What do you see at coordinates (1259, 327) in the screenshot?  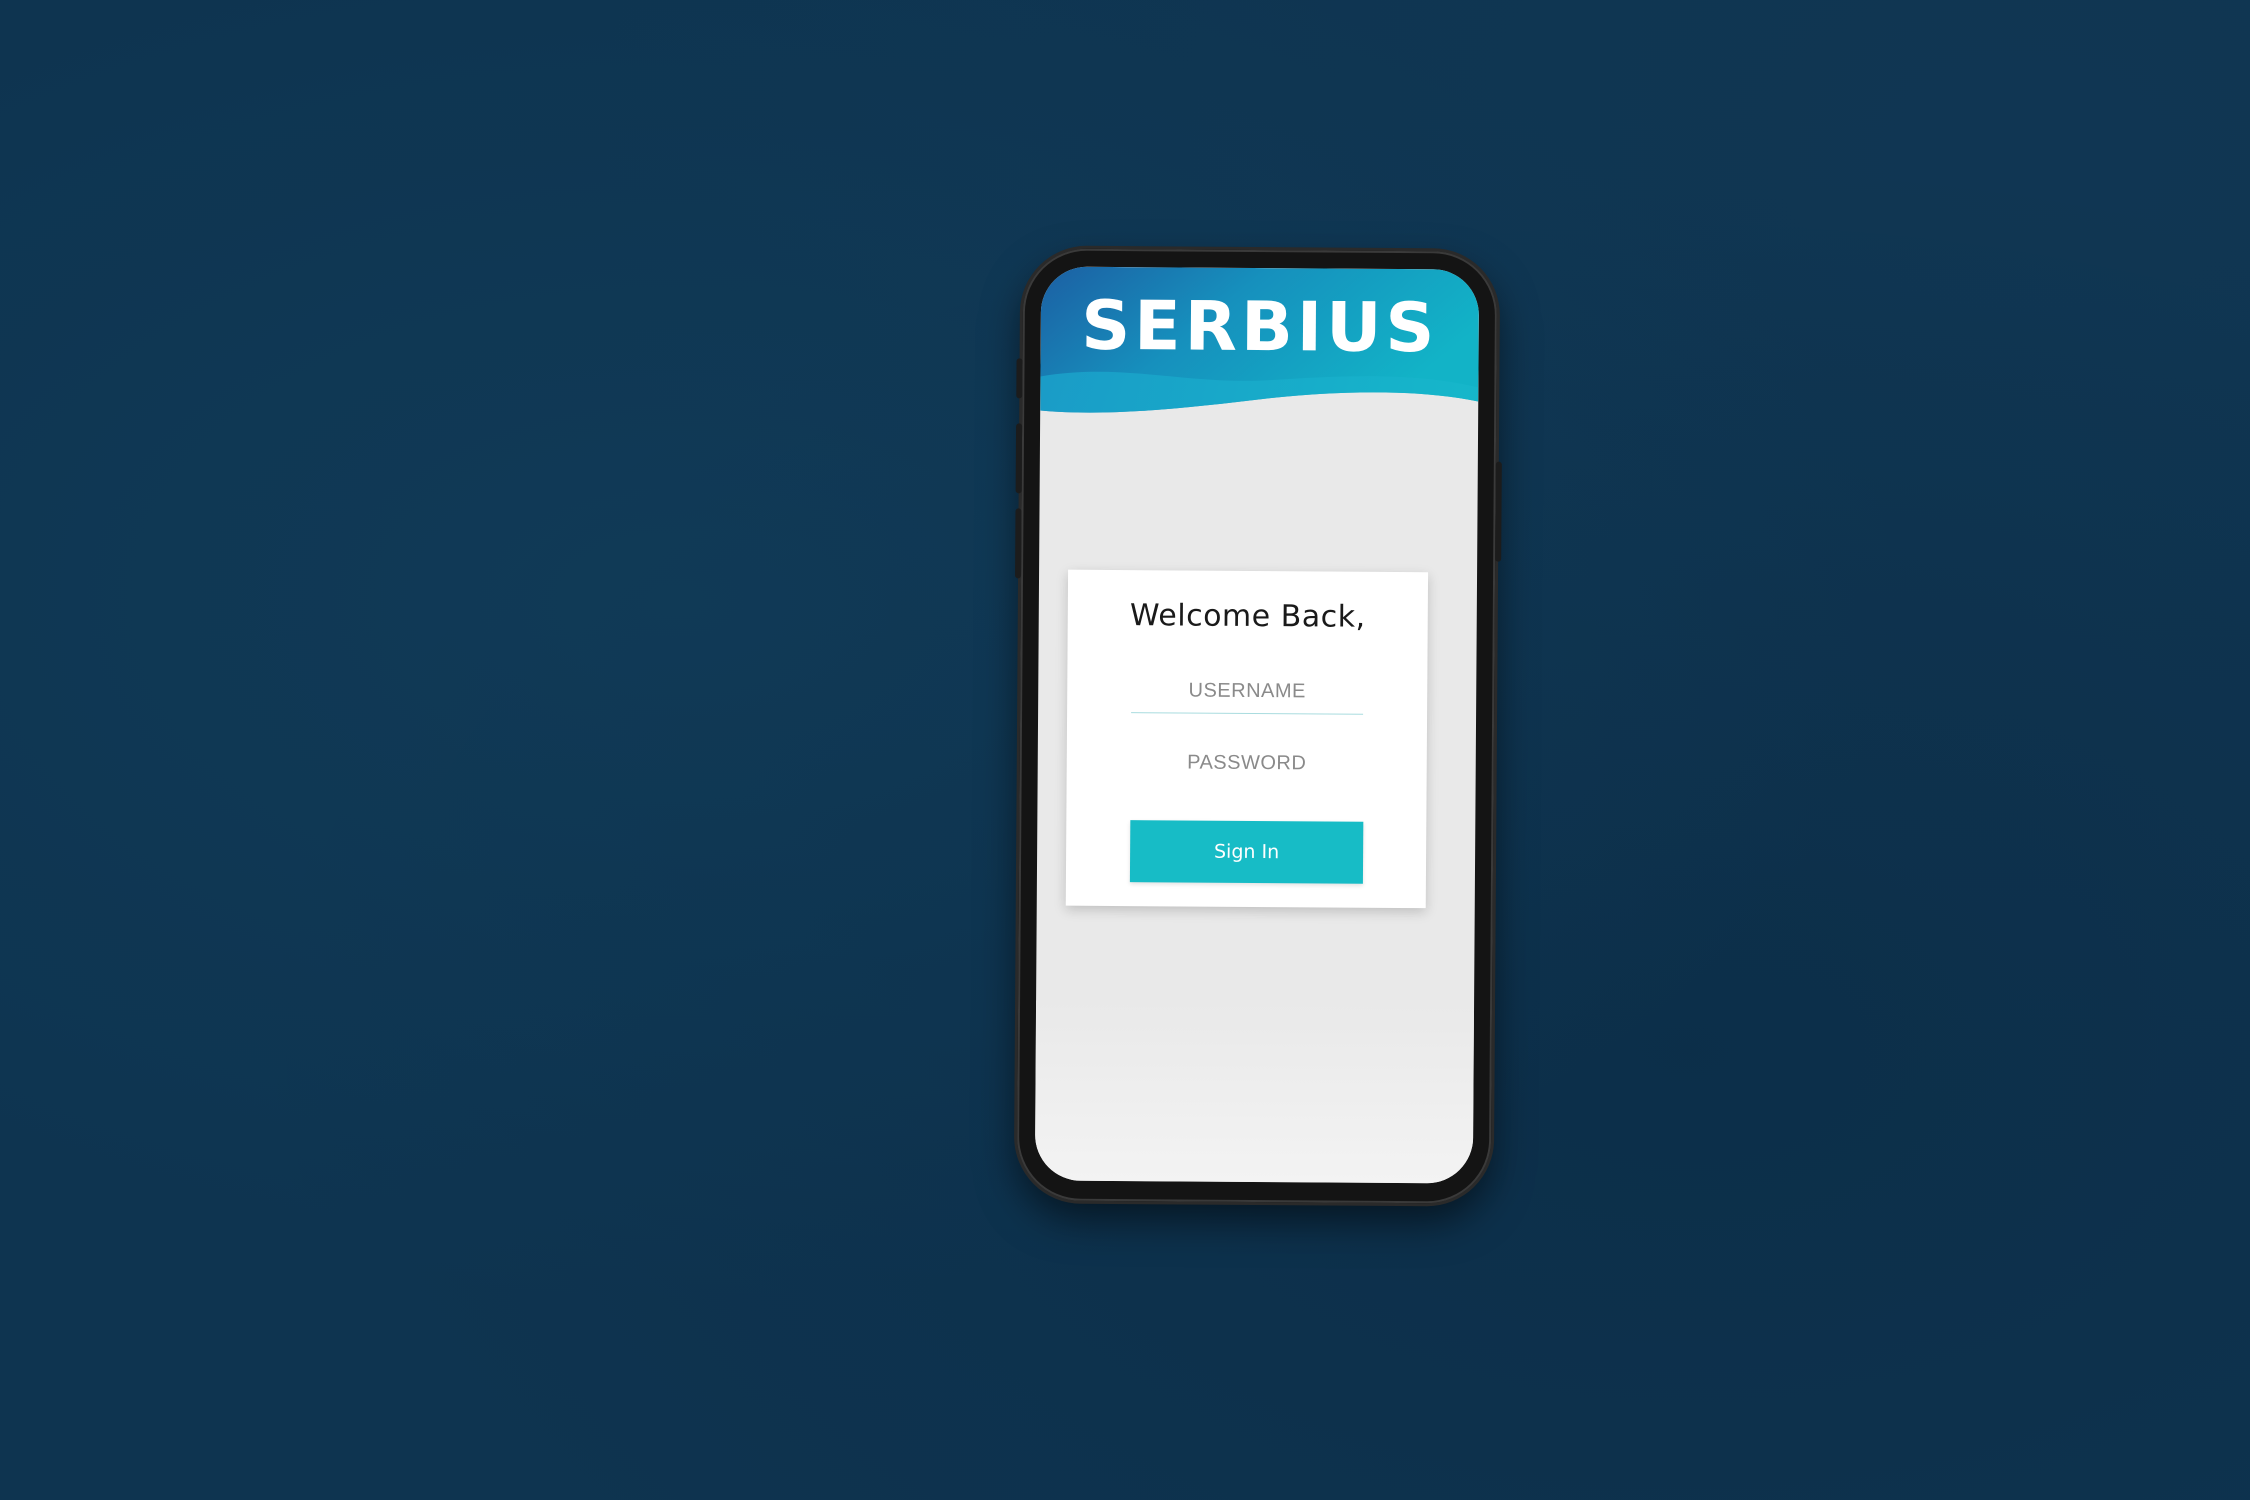 I see `serbius-logo: SERBIUS` at bounding box center [1259, 327].